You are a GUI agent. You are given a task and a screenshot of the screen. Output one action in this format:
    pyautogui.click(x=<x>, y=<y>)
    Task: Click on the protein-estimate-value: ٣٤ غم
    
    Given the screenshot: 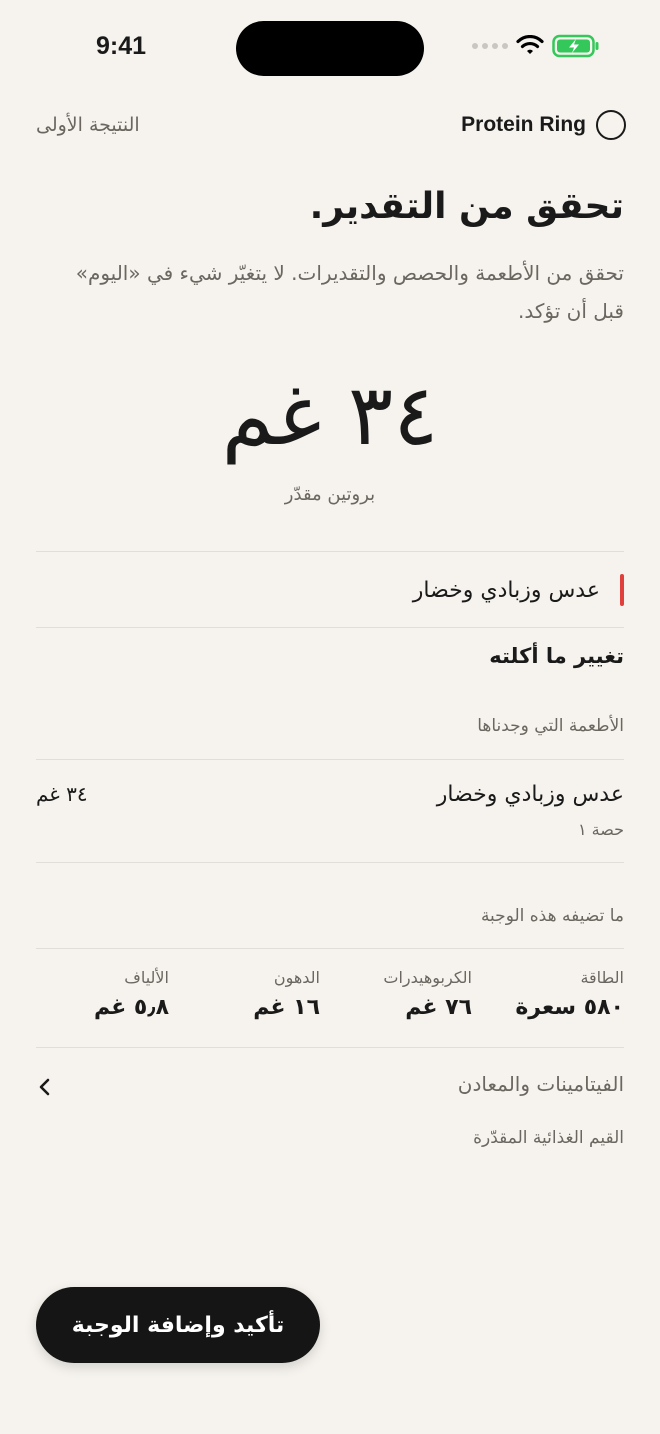 What is the action you would take?
    pyautogui.click(x=330, y=415)
    